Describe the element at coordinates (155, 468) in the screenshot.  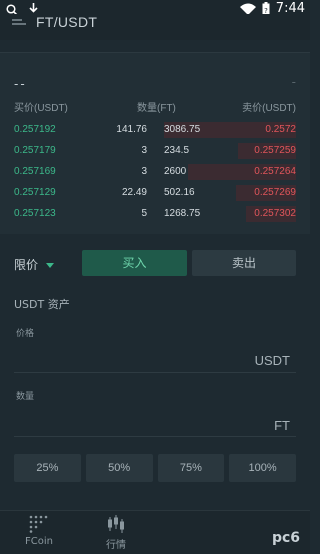
I see `percent-buttons: 25% 50% 75% 100%` at that location.